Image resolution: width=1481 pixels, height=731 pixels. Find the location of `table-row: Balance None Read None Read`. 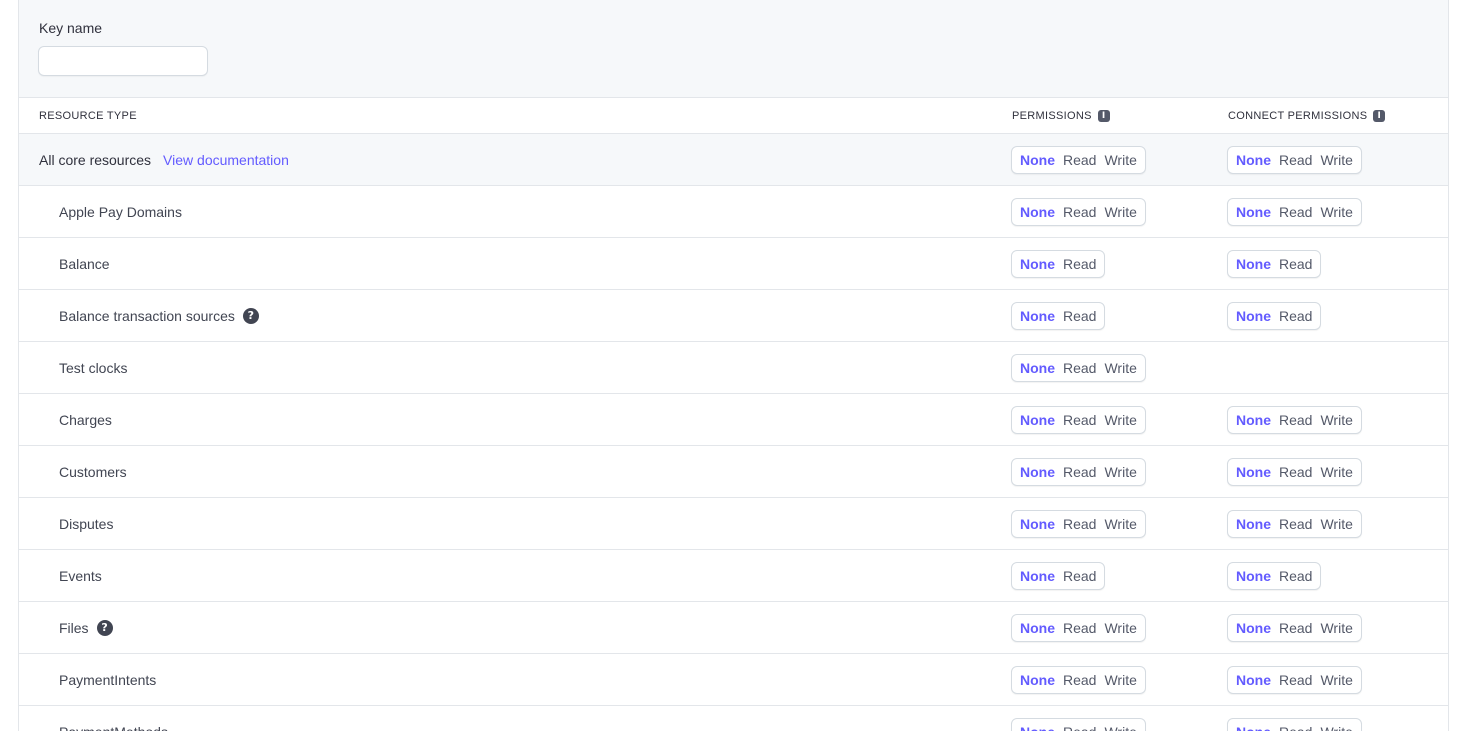

table-row: Balance None Read None Read is located at coordinates (733, 264).